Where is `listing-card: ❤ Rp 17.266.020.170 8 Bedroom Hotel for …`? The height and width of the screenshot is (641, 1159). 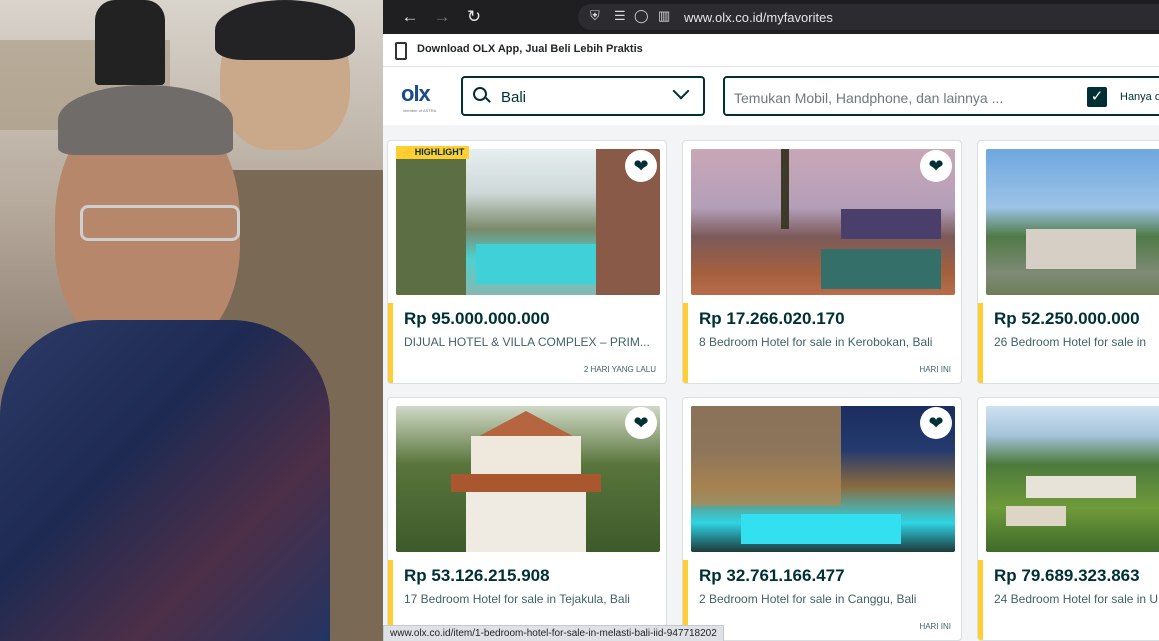
listing-card: ❤ Rp 17.266.020.170 8 Bedroom Hotel for … is located at coordinates (822, 262).